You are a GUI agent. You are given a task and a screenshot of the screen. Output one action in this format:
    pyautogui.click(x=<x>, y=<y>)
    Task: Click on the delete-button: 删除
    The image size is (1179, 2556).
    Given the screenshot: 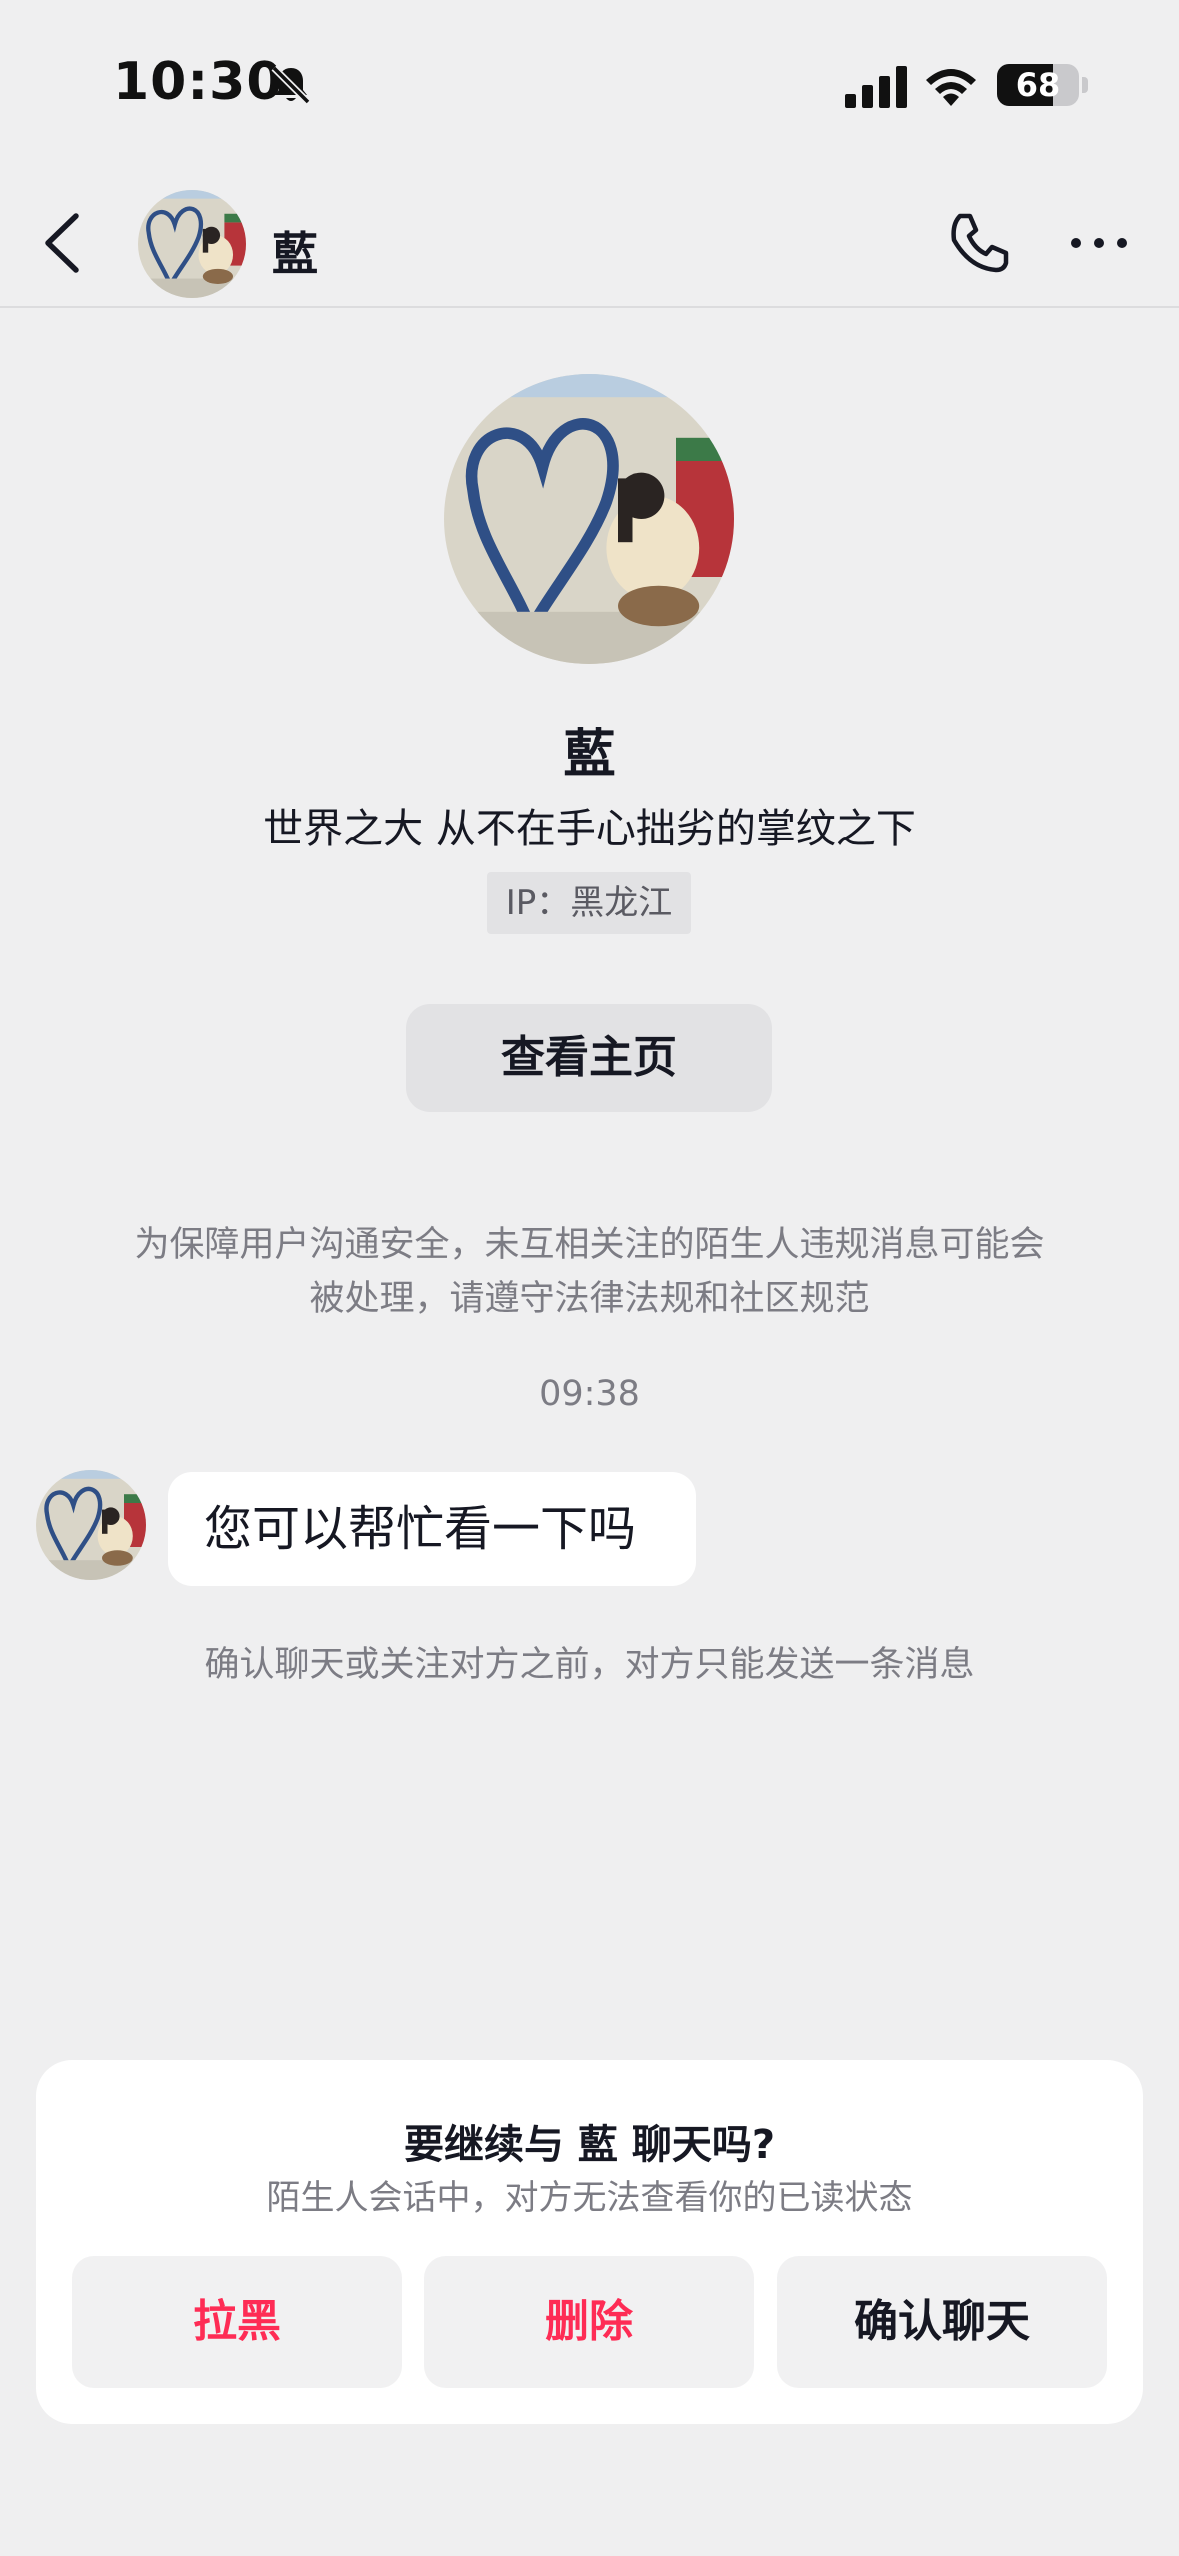 What is the action you would take?
    pyautogui.click(x=589, y=2322)
    